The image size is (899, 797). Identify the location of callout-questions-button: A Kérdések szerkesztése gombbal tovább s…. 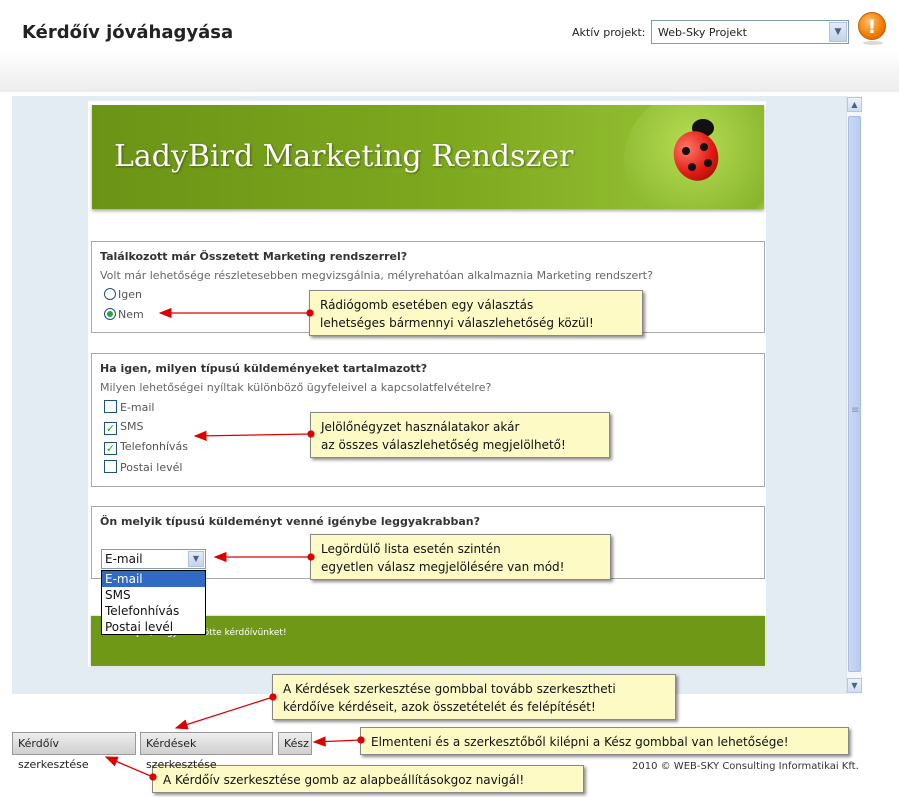
(474, 697).